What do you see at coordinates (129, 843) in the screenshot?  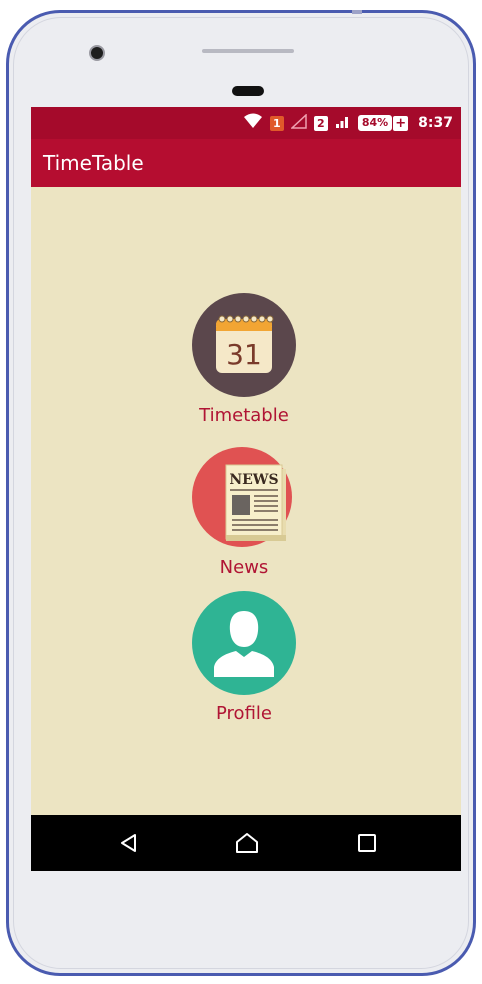 I see `back-triangle-icon` at bounding box center [129, 843].